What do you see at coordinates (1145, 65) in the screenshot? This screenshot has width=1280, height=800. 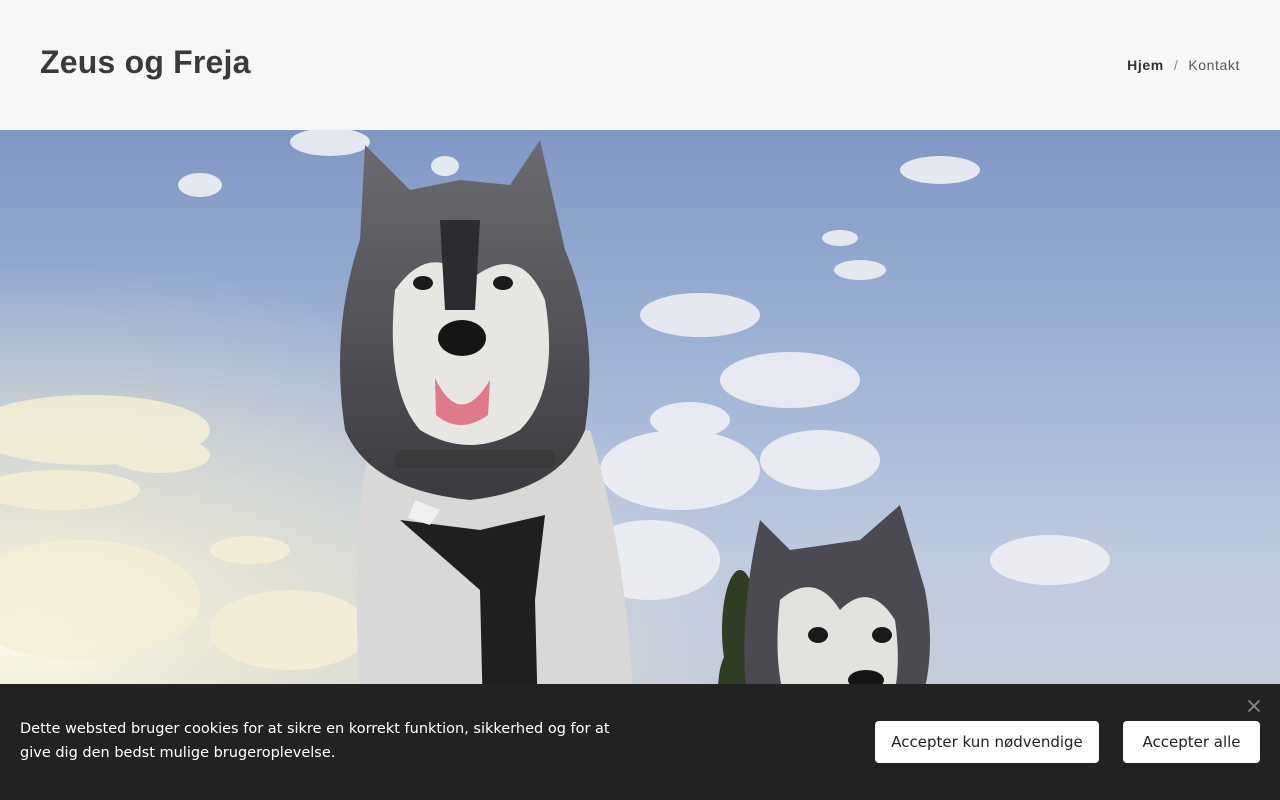 I see `nav-link-hjem: Hjem` at bounding box center [1145, 65].